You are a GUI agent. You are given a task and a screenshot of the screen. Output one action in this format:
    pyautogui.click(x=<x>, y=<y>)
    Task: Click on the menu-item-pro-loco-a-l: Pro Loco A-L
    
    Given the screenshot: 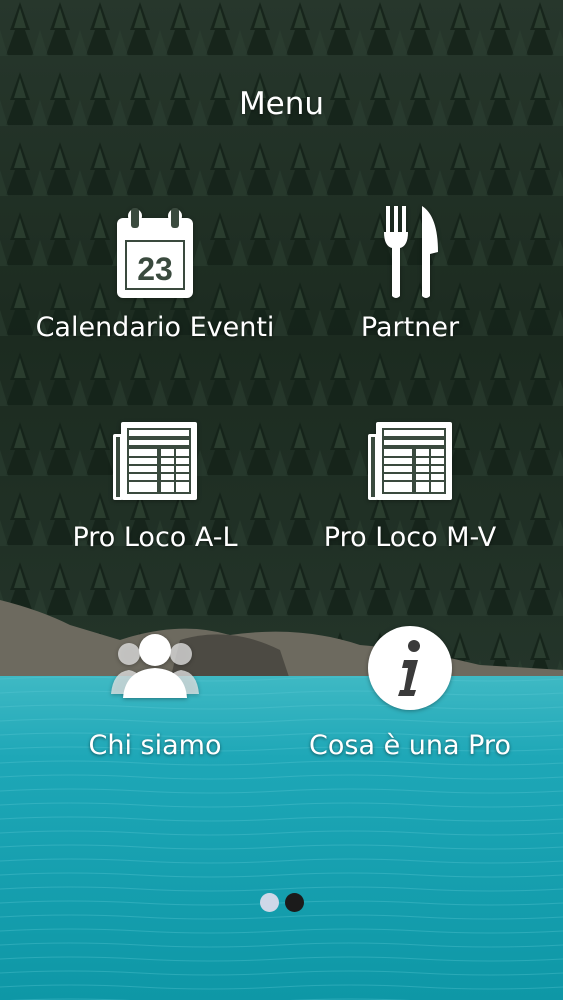 What is the action you would take?
    pyautogui.click(x=155, y=492)
    